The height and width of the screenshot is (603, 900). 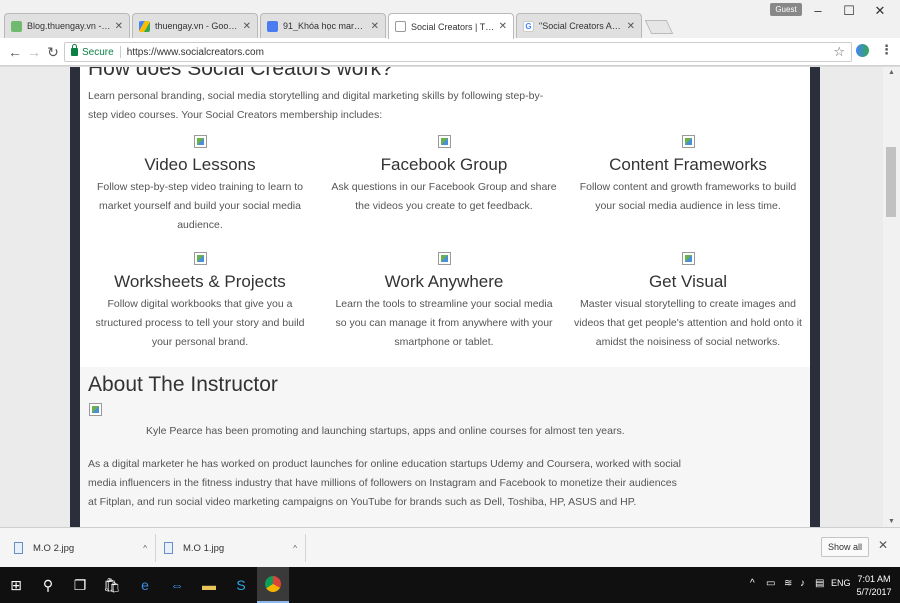 I want to click on back-icon: ←, so click(x=15, y=52).